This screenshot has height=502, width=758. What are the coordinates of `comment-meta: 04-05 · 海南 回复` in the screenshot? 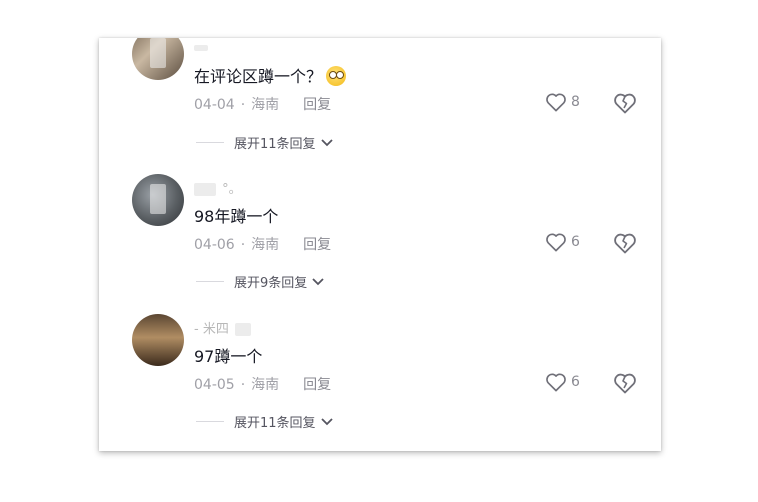 It's located at (262, 384).